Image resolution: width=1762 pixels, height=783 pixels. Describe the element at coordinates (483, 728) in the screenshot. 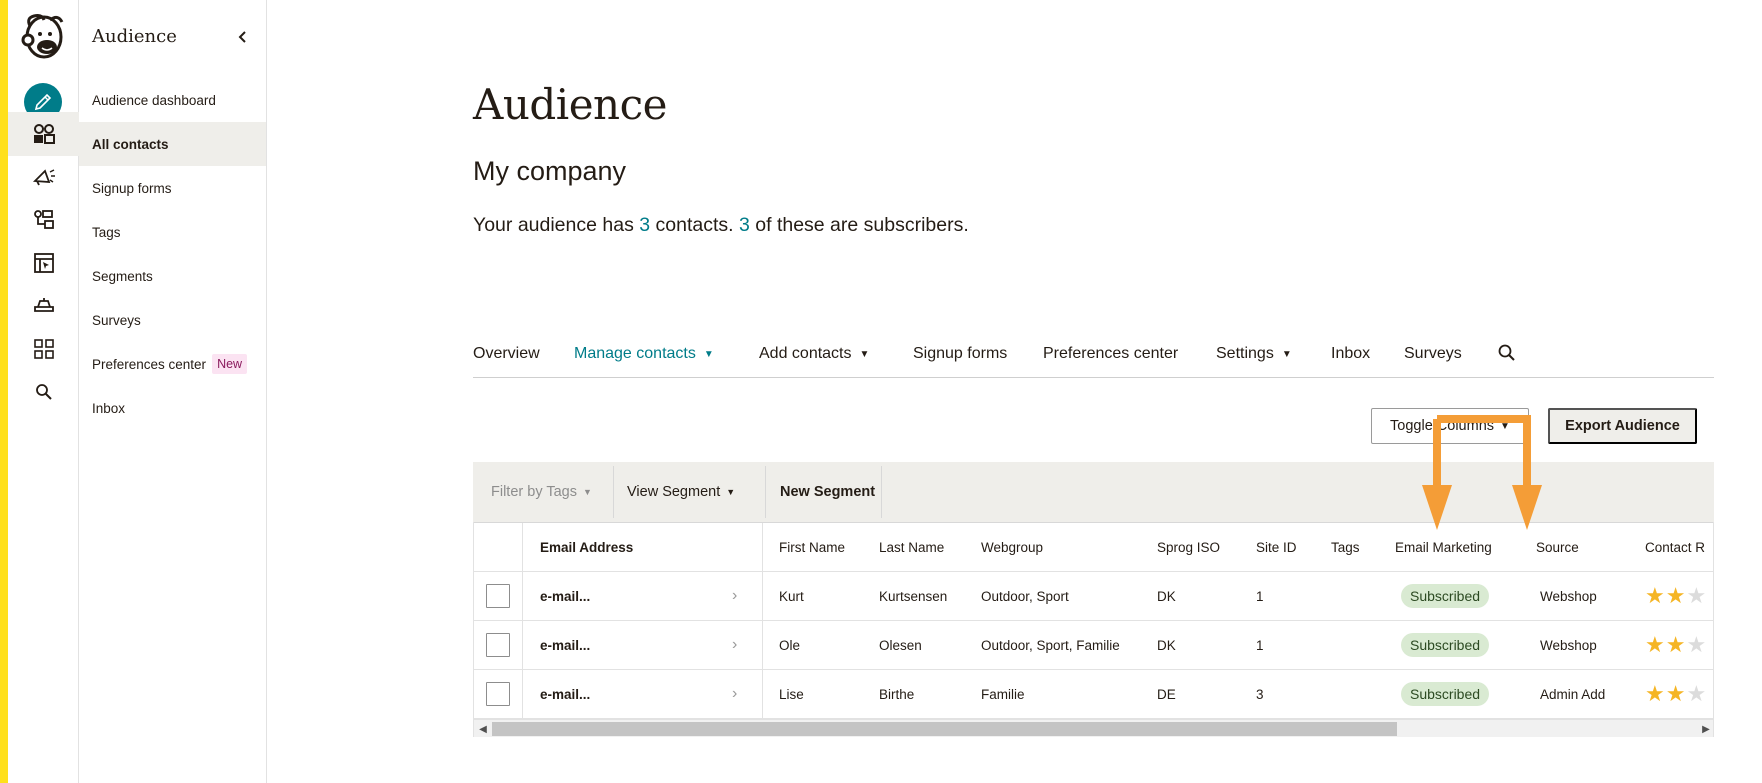

I see `scroll-left-icon: ◀` at that location.